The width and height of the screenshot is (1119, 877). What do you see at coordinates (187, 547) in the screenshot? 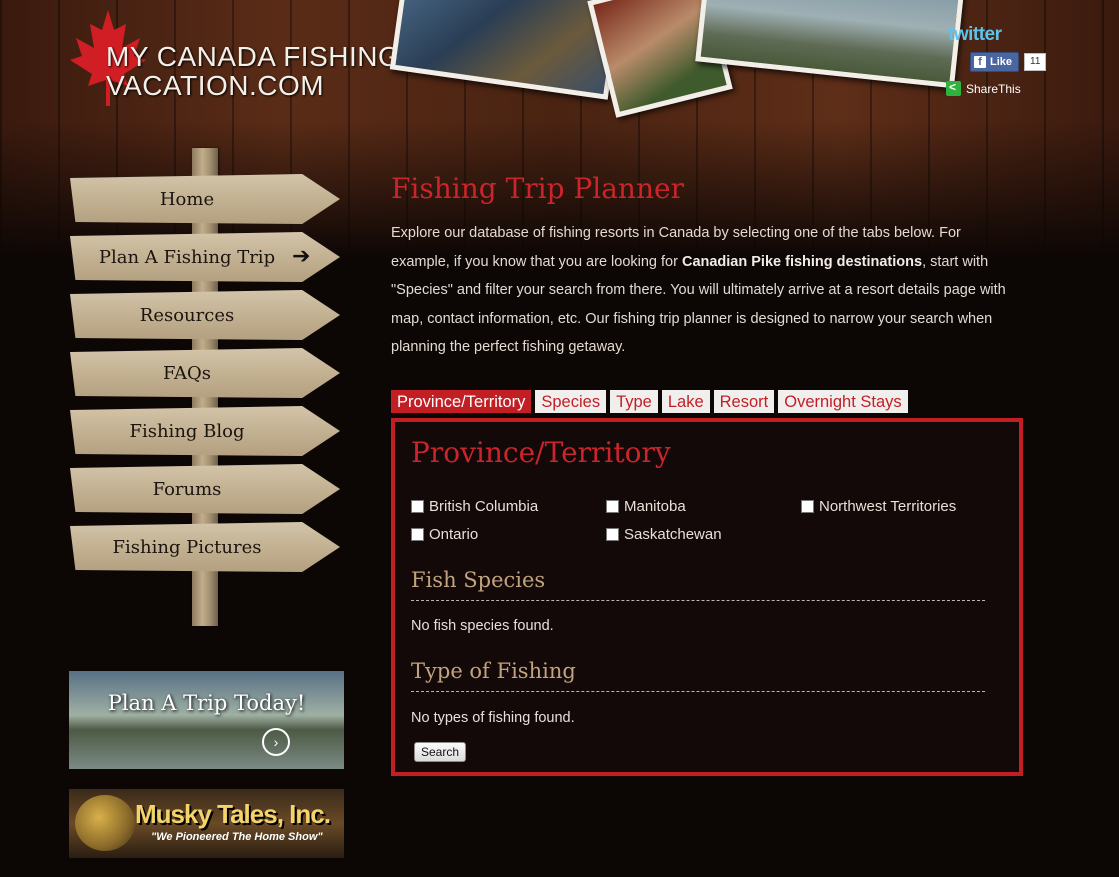
I see `nav-fishing-pictures-label: Fishing Pictures` at bounding box center [187, 547].